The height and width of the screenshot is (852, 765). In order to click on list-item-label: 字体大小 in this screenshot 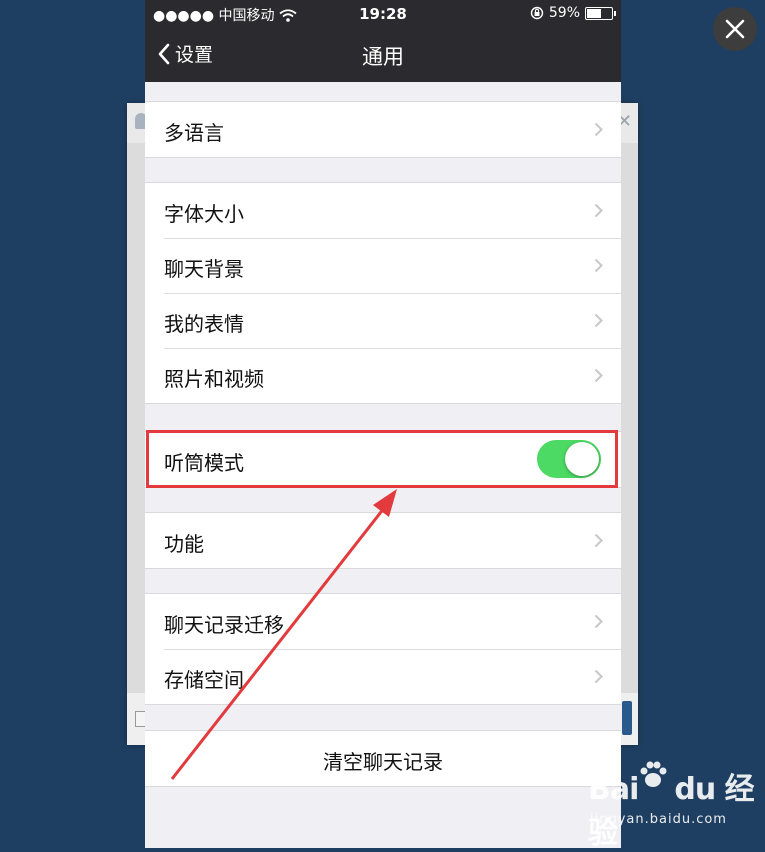, I will do `click(204, 214)`.